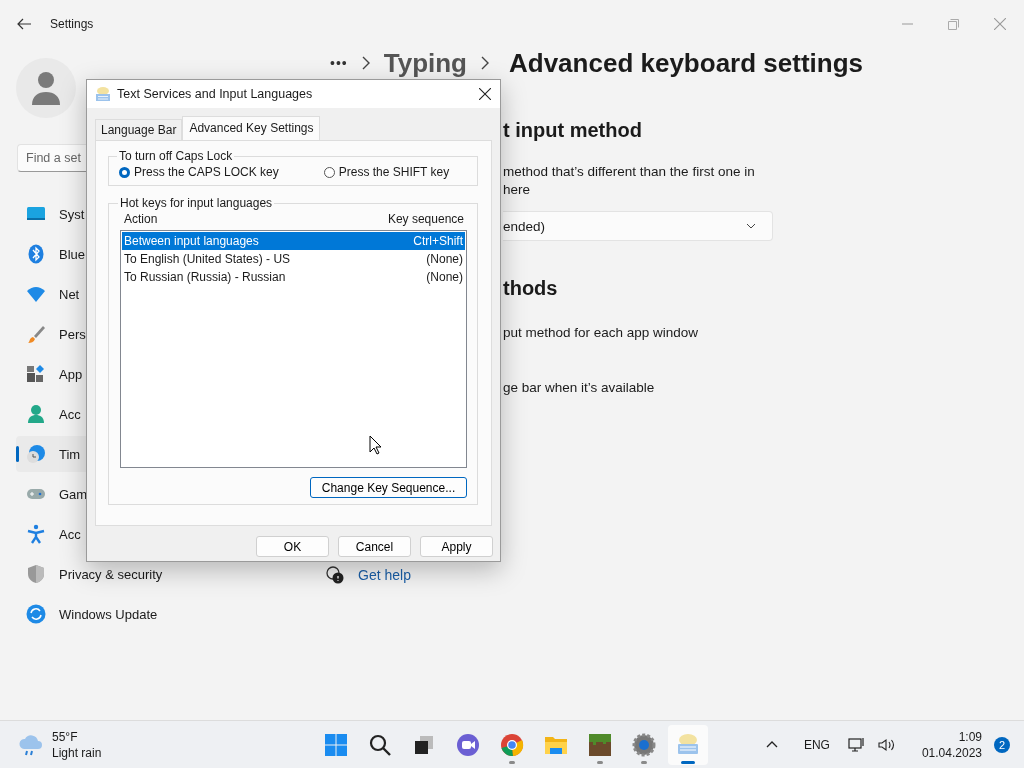 This screenshot has height=768, width=1024. I want to click on weather-condition-text: Light rain, so click(77, 752).